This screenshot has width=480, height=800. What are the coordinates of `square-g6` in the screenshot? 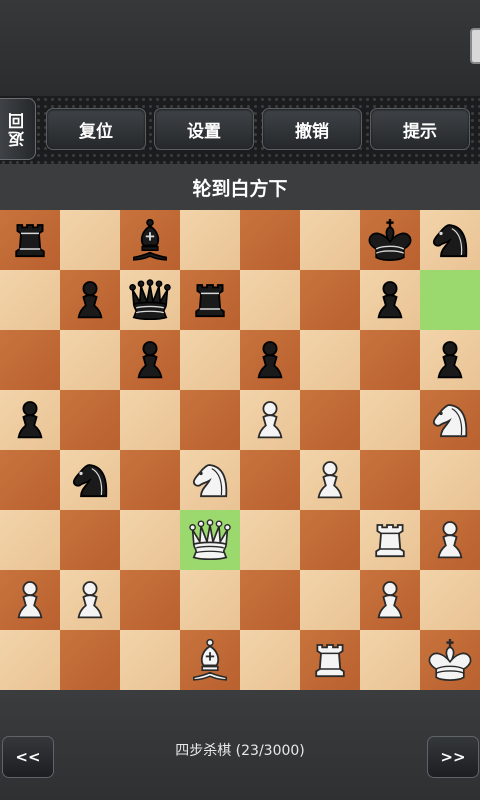 It's located at (390, 360).